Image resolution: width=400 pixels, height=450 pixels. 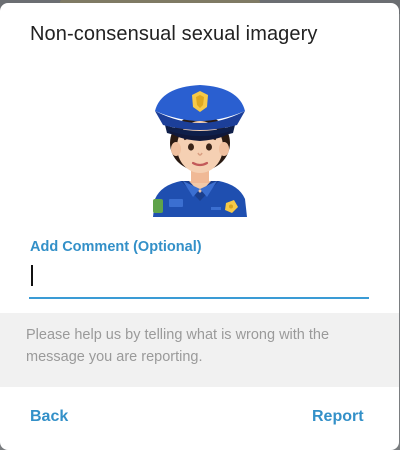 I want to click on report-button: Report, so click(x=338, y=417).